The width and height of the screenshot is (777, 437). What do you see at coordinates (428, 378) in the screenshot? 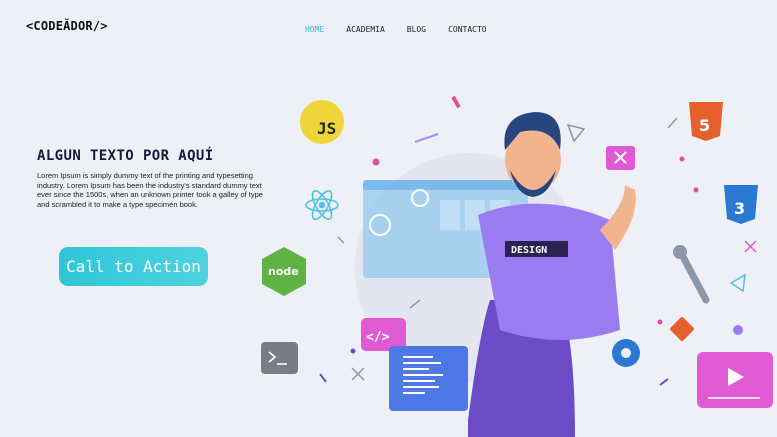
I see `document-icon` at bounding box center [428, 378].